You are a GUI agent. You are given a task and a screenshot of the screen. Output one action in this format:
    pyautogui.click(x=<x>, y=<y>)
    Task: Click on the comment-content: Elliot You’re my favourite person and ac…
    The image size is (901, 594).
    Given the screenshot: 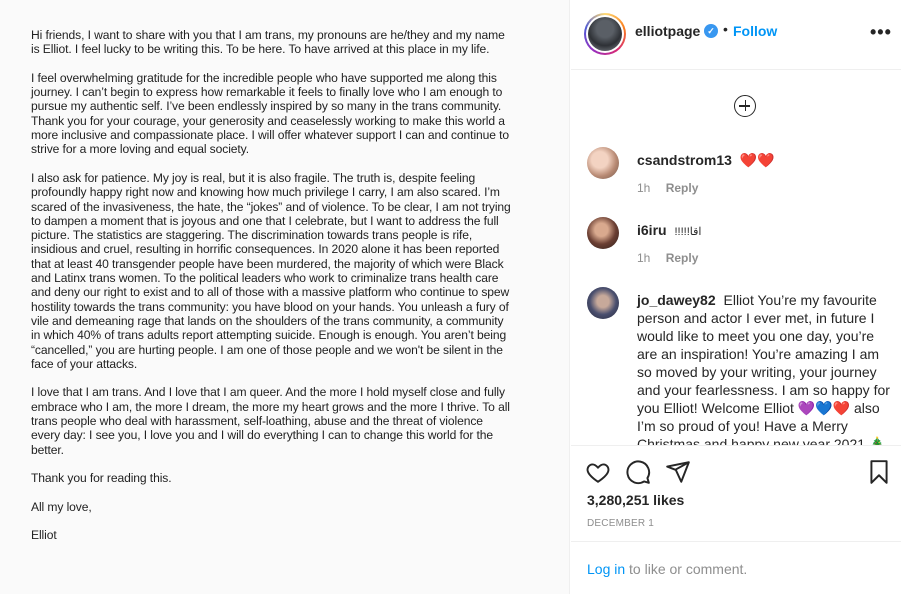 What is the action you would take?
    pyautogui.click(x=763, y=368)
    